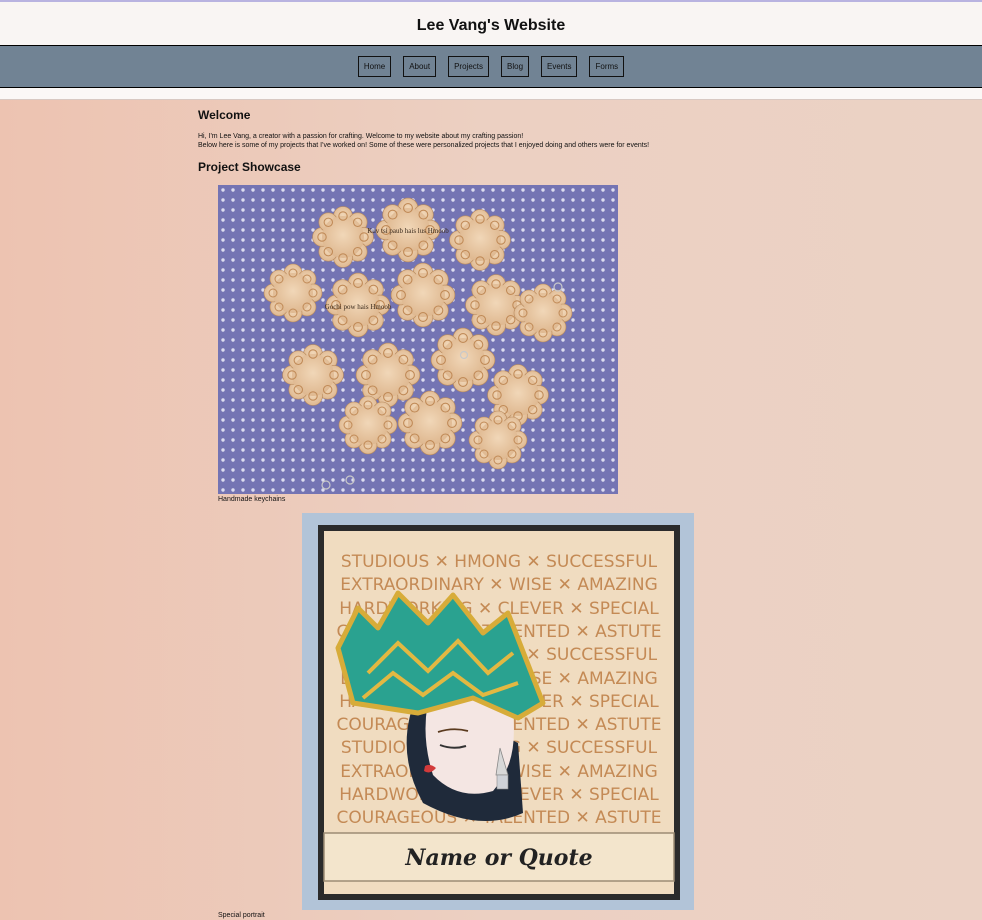 This screenshot has height=920, width=982. What do you see at coordinates (607, 66) in the screenshot?
I see `nav-forms-button: Forms` at bounding box center [607, 66].